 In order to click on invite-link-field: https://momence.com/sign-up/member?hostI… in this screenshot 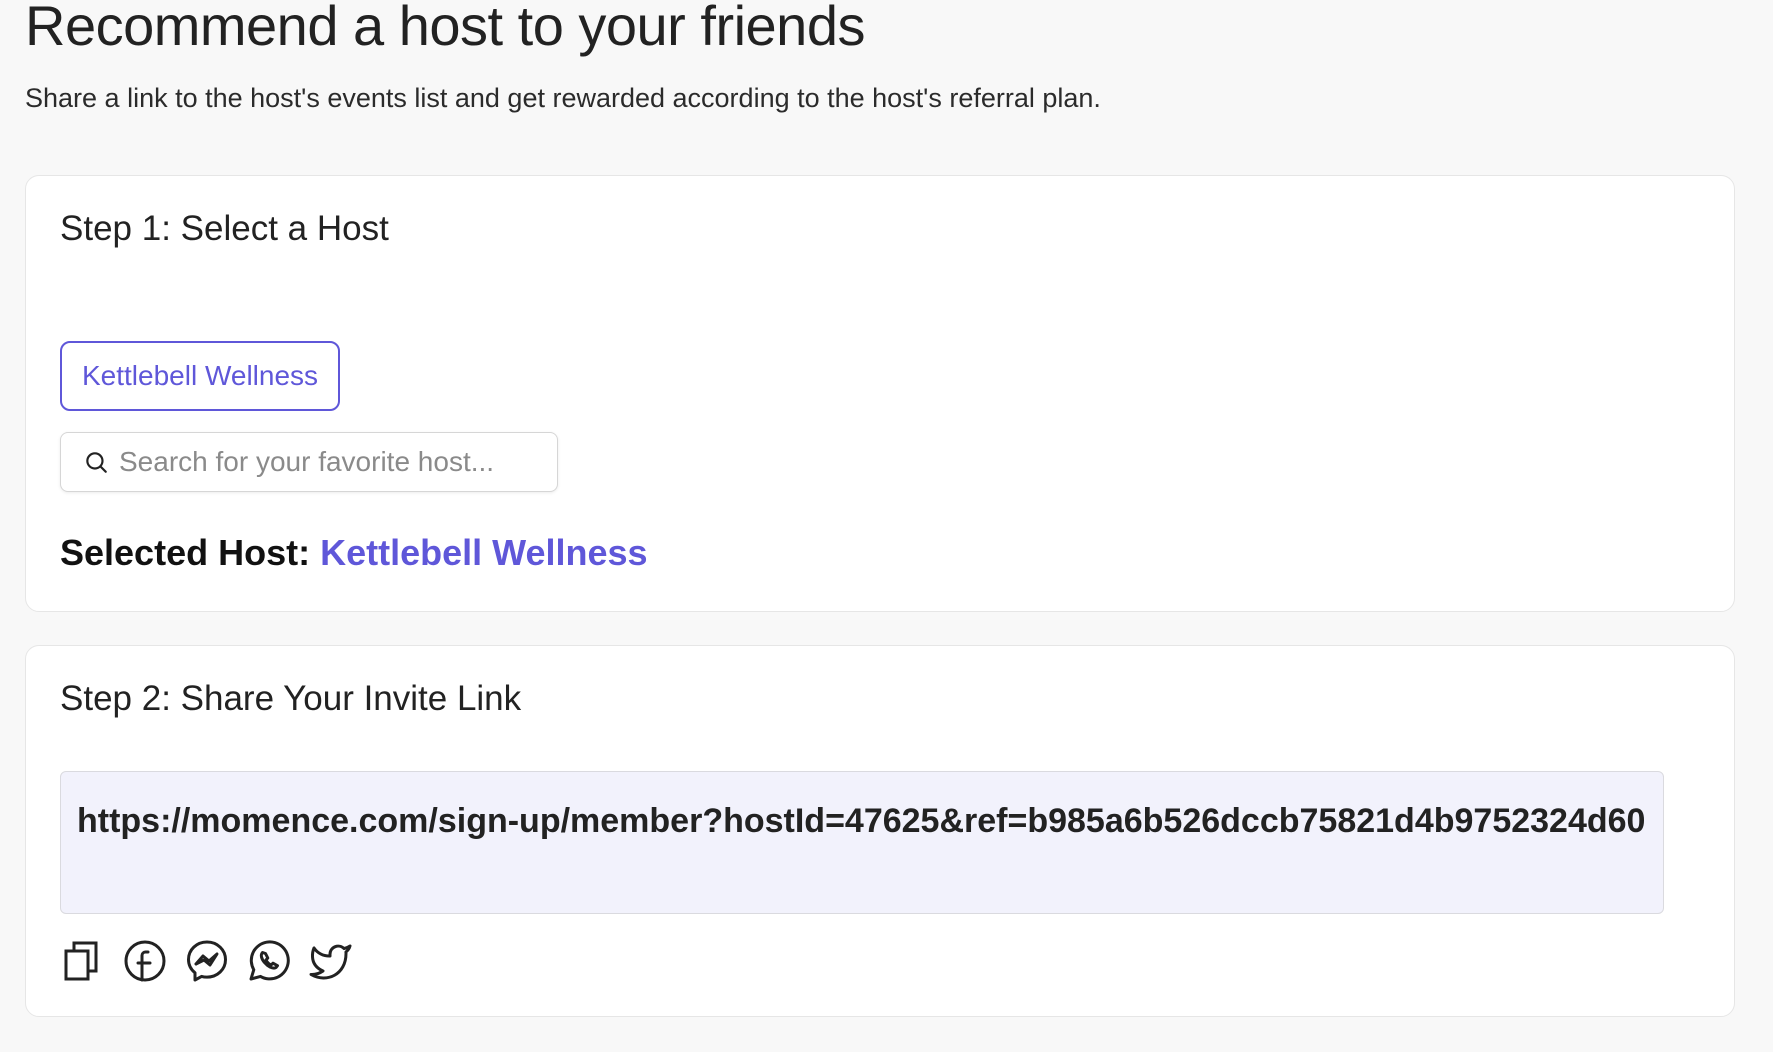, I will do `click(862, 842)`.